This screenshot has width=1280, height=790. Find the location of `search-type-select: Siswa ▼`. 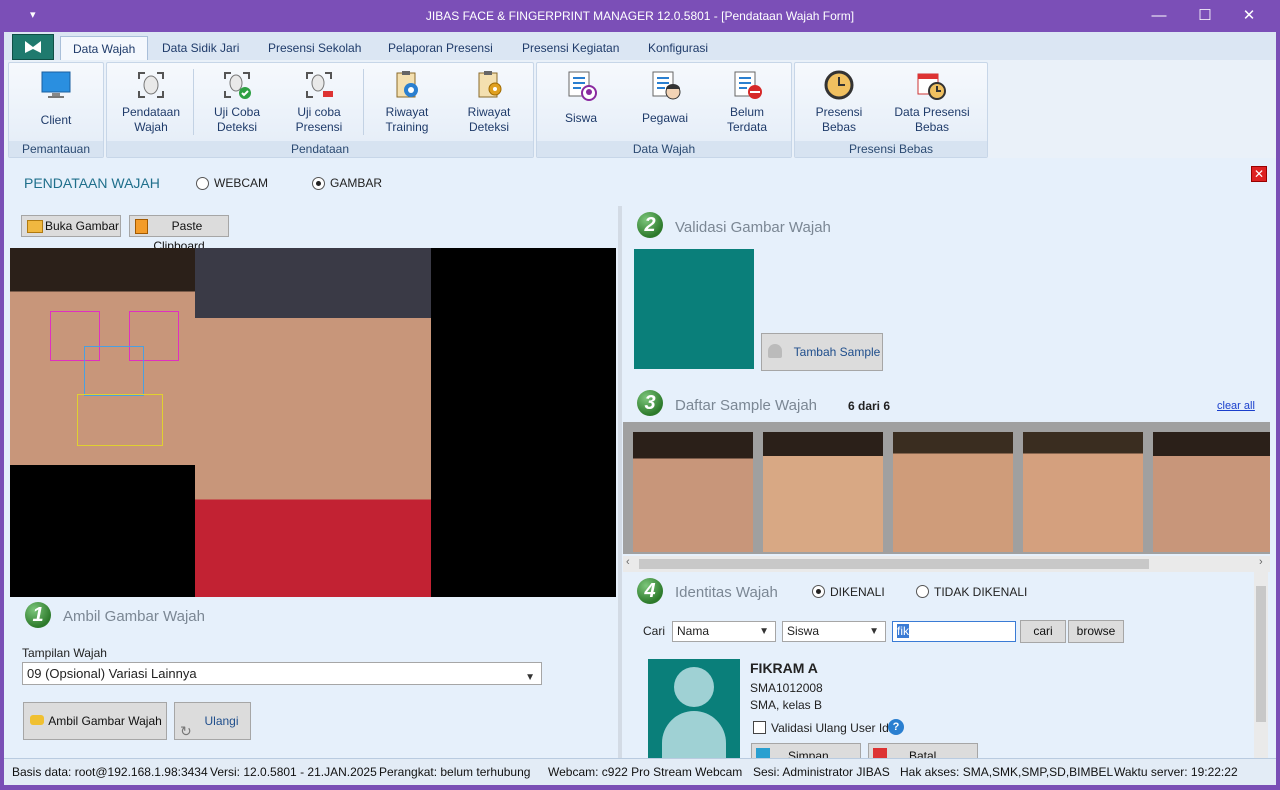

search-type-select: Siswa ▼ is located at coordinates (834, 631).